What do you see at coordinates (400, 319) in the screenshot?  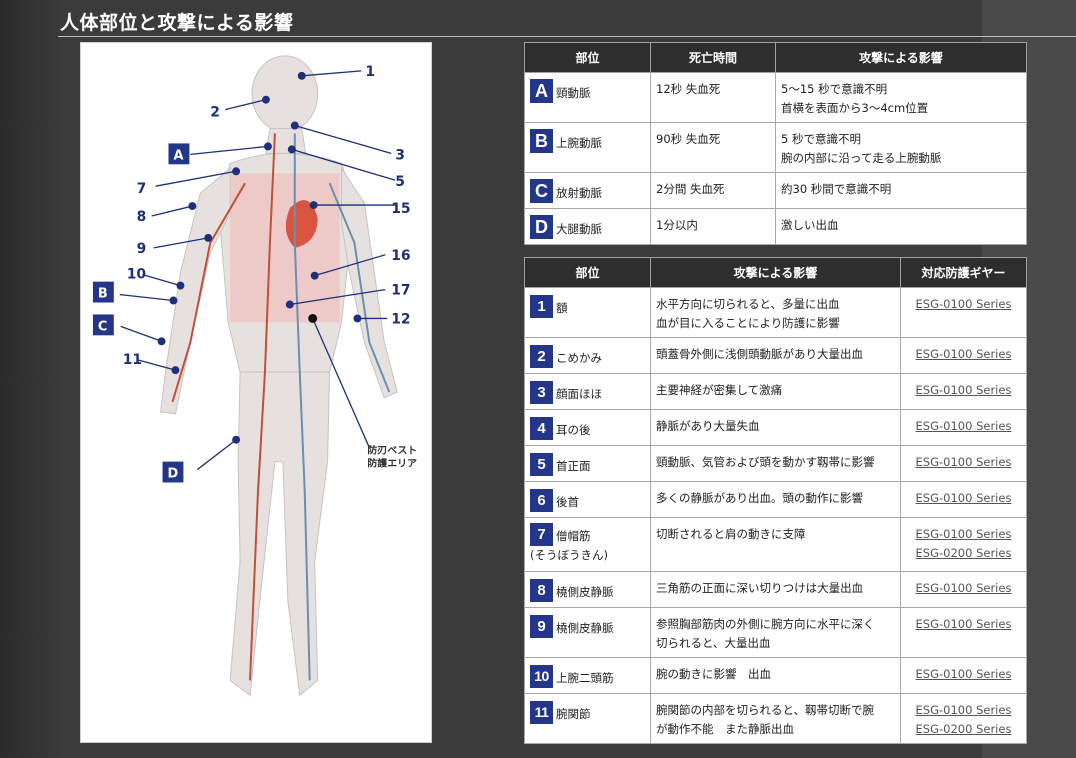 I see `figure-label-12: 12` at bounding box center [400, 319].